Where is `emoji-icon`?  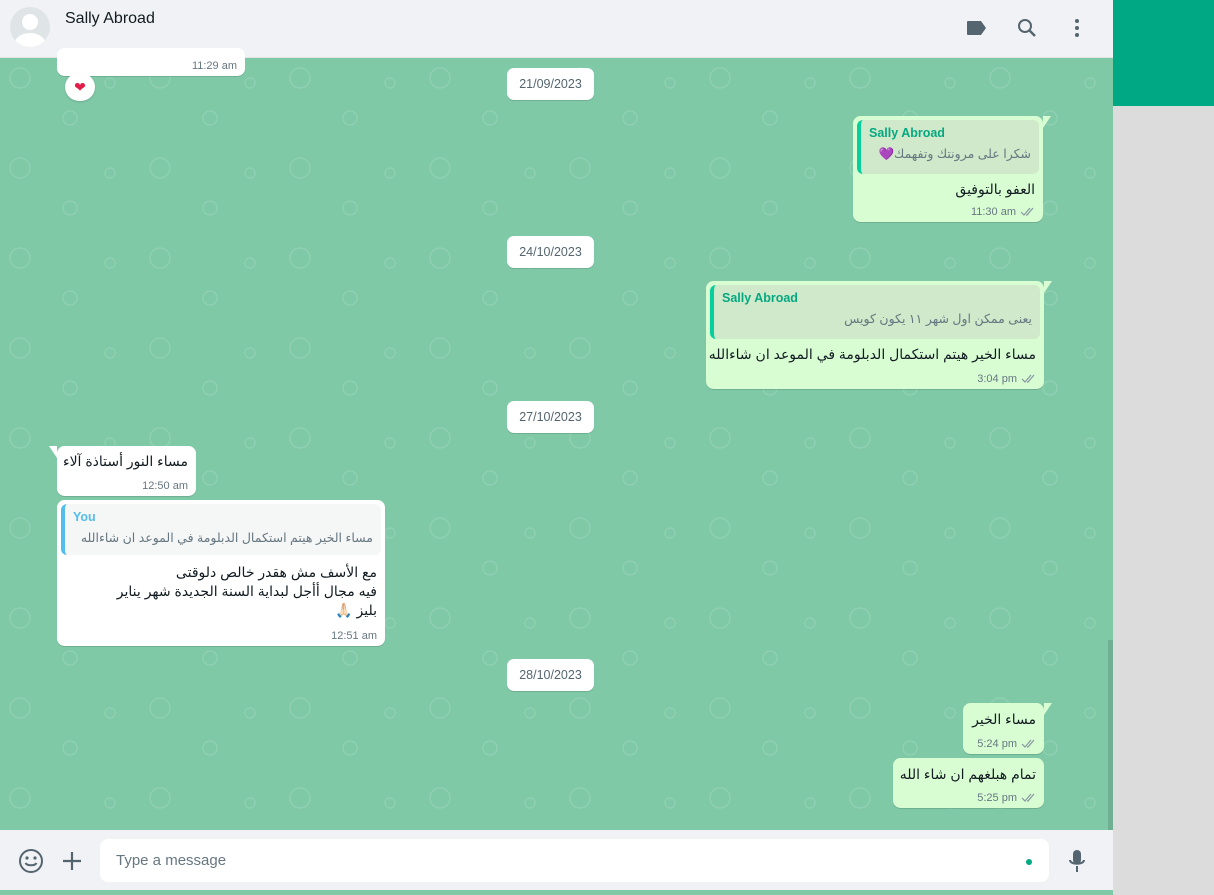
emoji-icon is located at coordinates (31, 861).